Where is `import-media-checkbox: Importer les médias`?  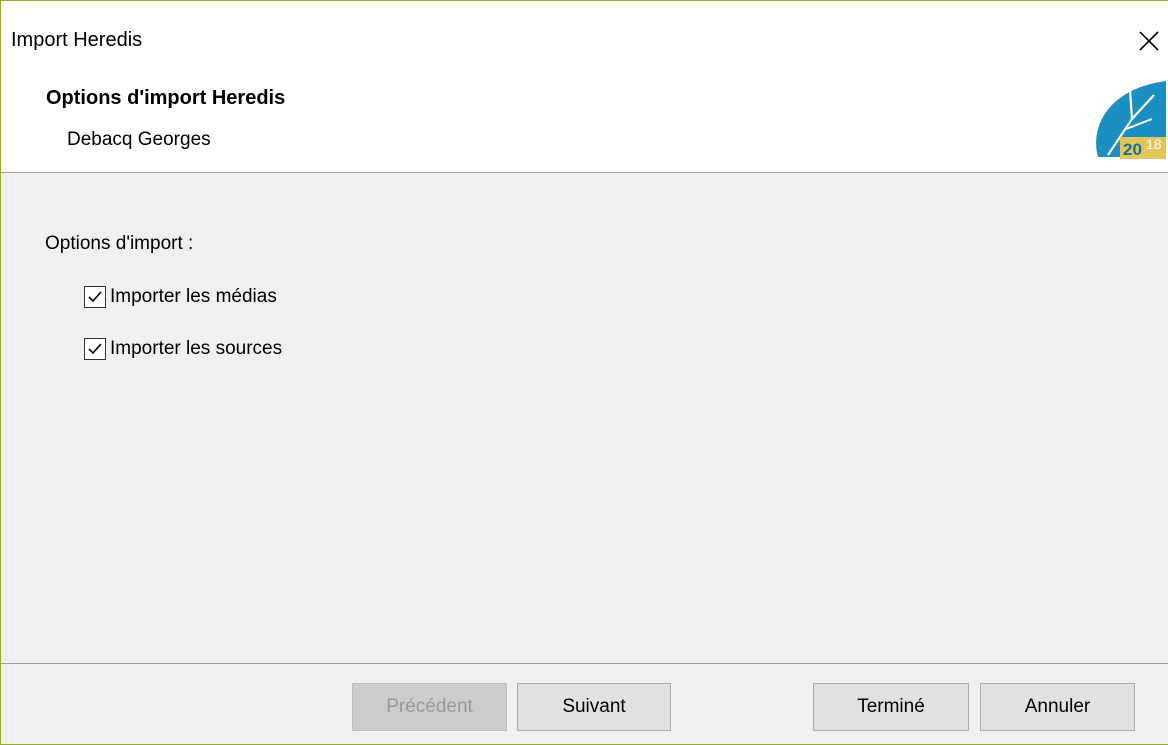 import-media-checkbox: Importer les médias is located at coordinates (180, 297).